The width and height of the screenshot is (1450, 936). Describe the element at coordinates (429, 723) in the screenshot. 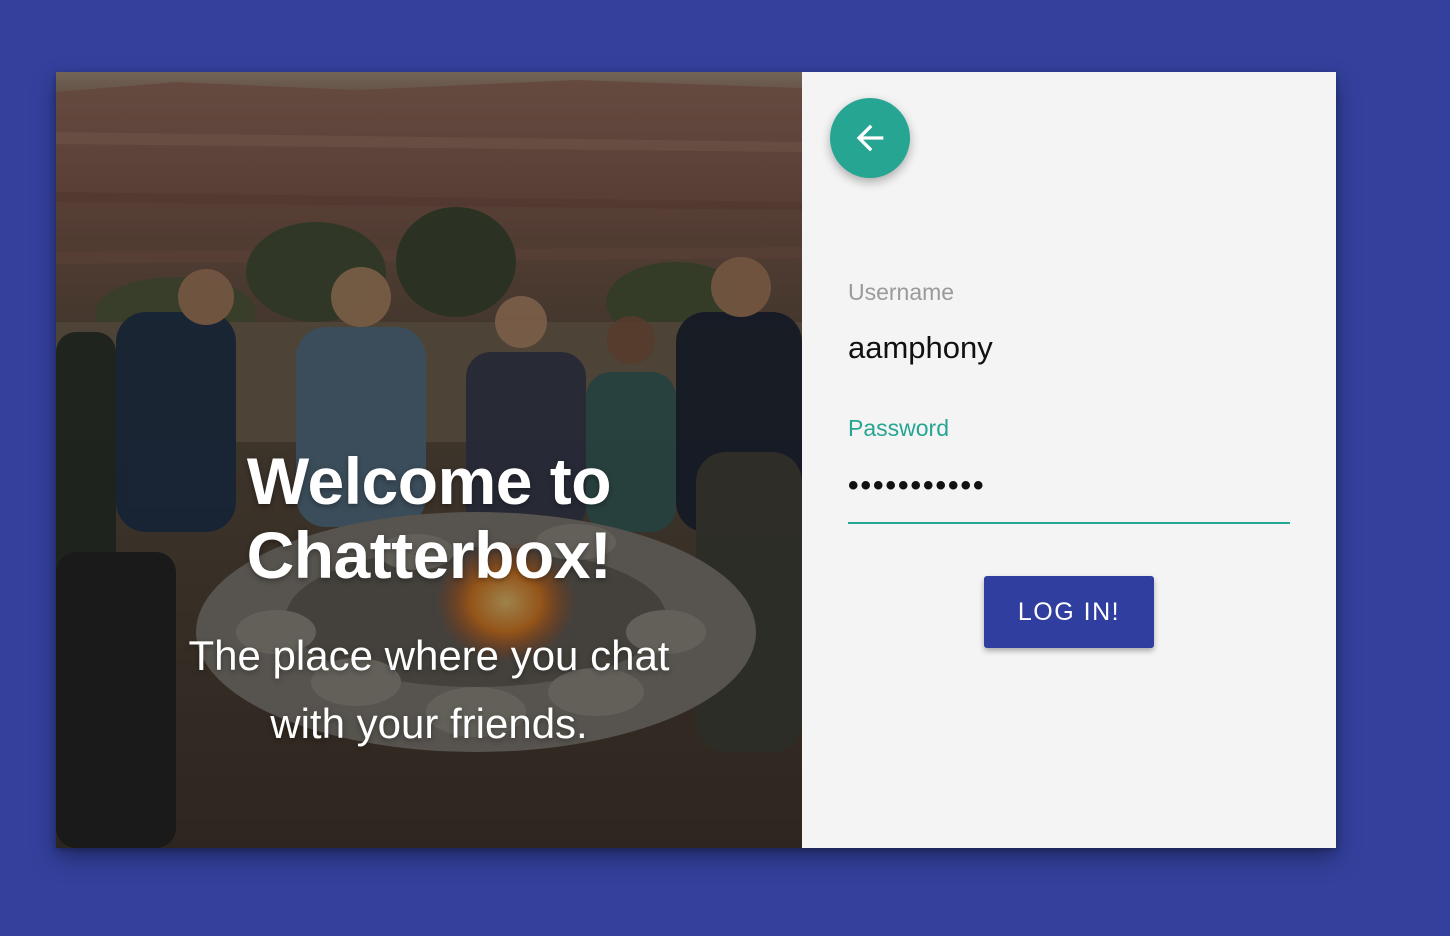

I see `welcome-subtitle-line-2: with your friends.` at that location.